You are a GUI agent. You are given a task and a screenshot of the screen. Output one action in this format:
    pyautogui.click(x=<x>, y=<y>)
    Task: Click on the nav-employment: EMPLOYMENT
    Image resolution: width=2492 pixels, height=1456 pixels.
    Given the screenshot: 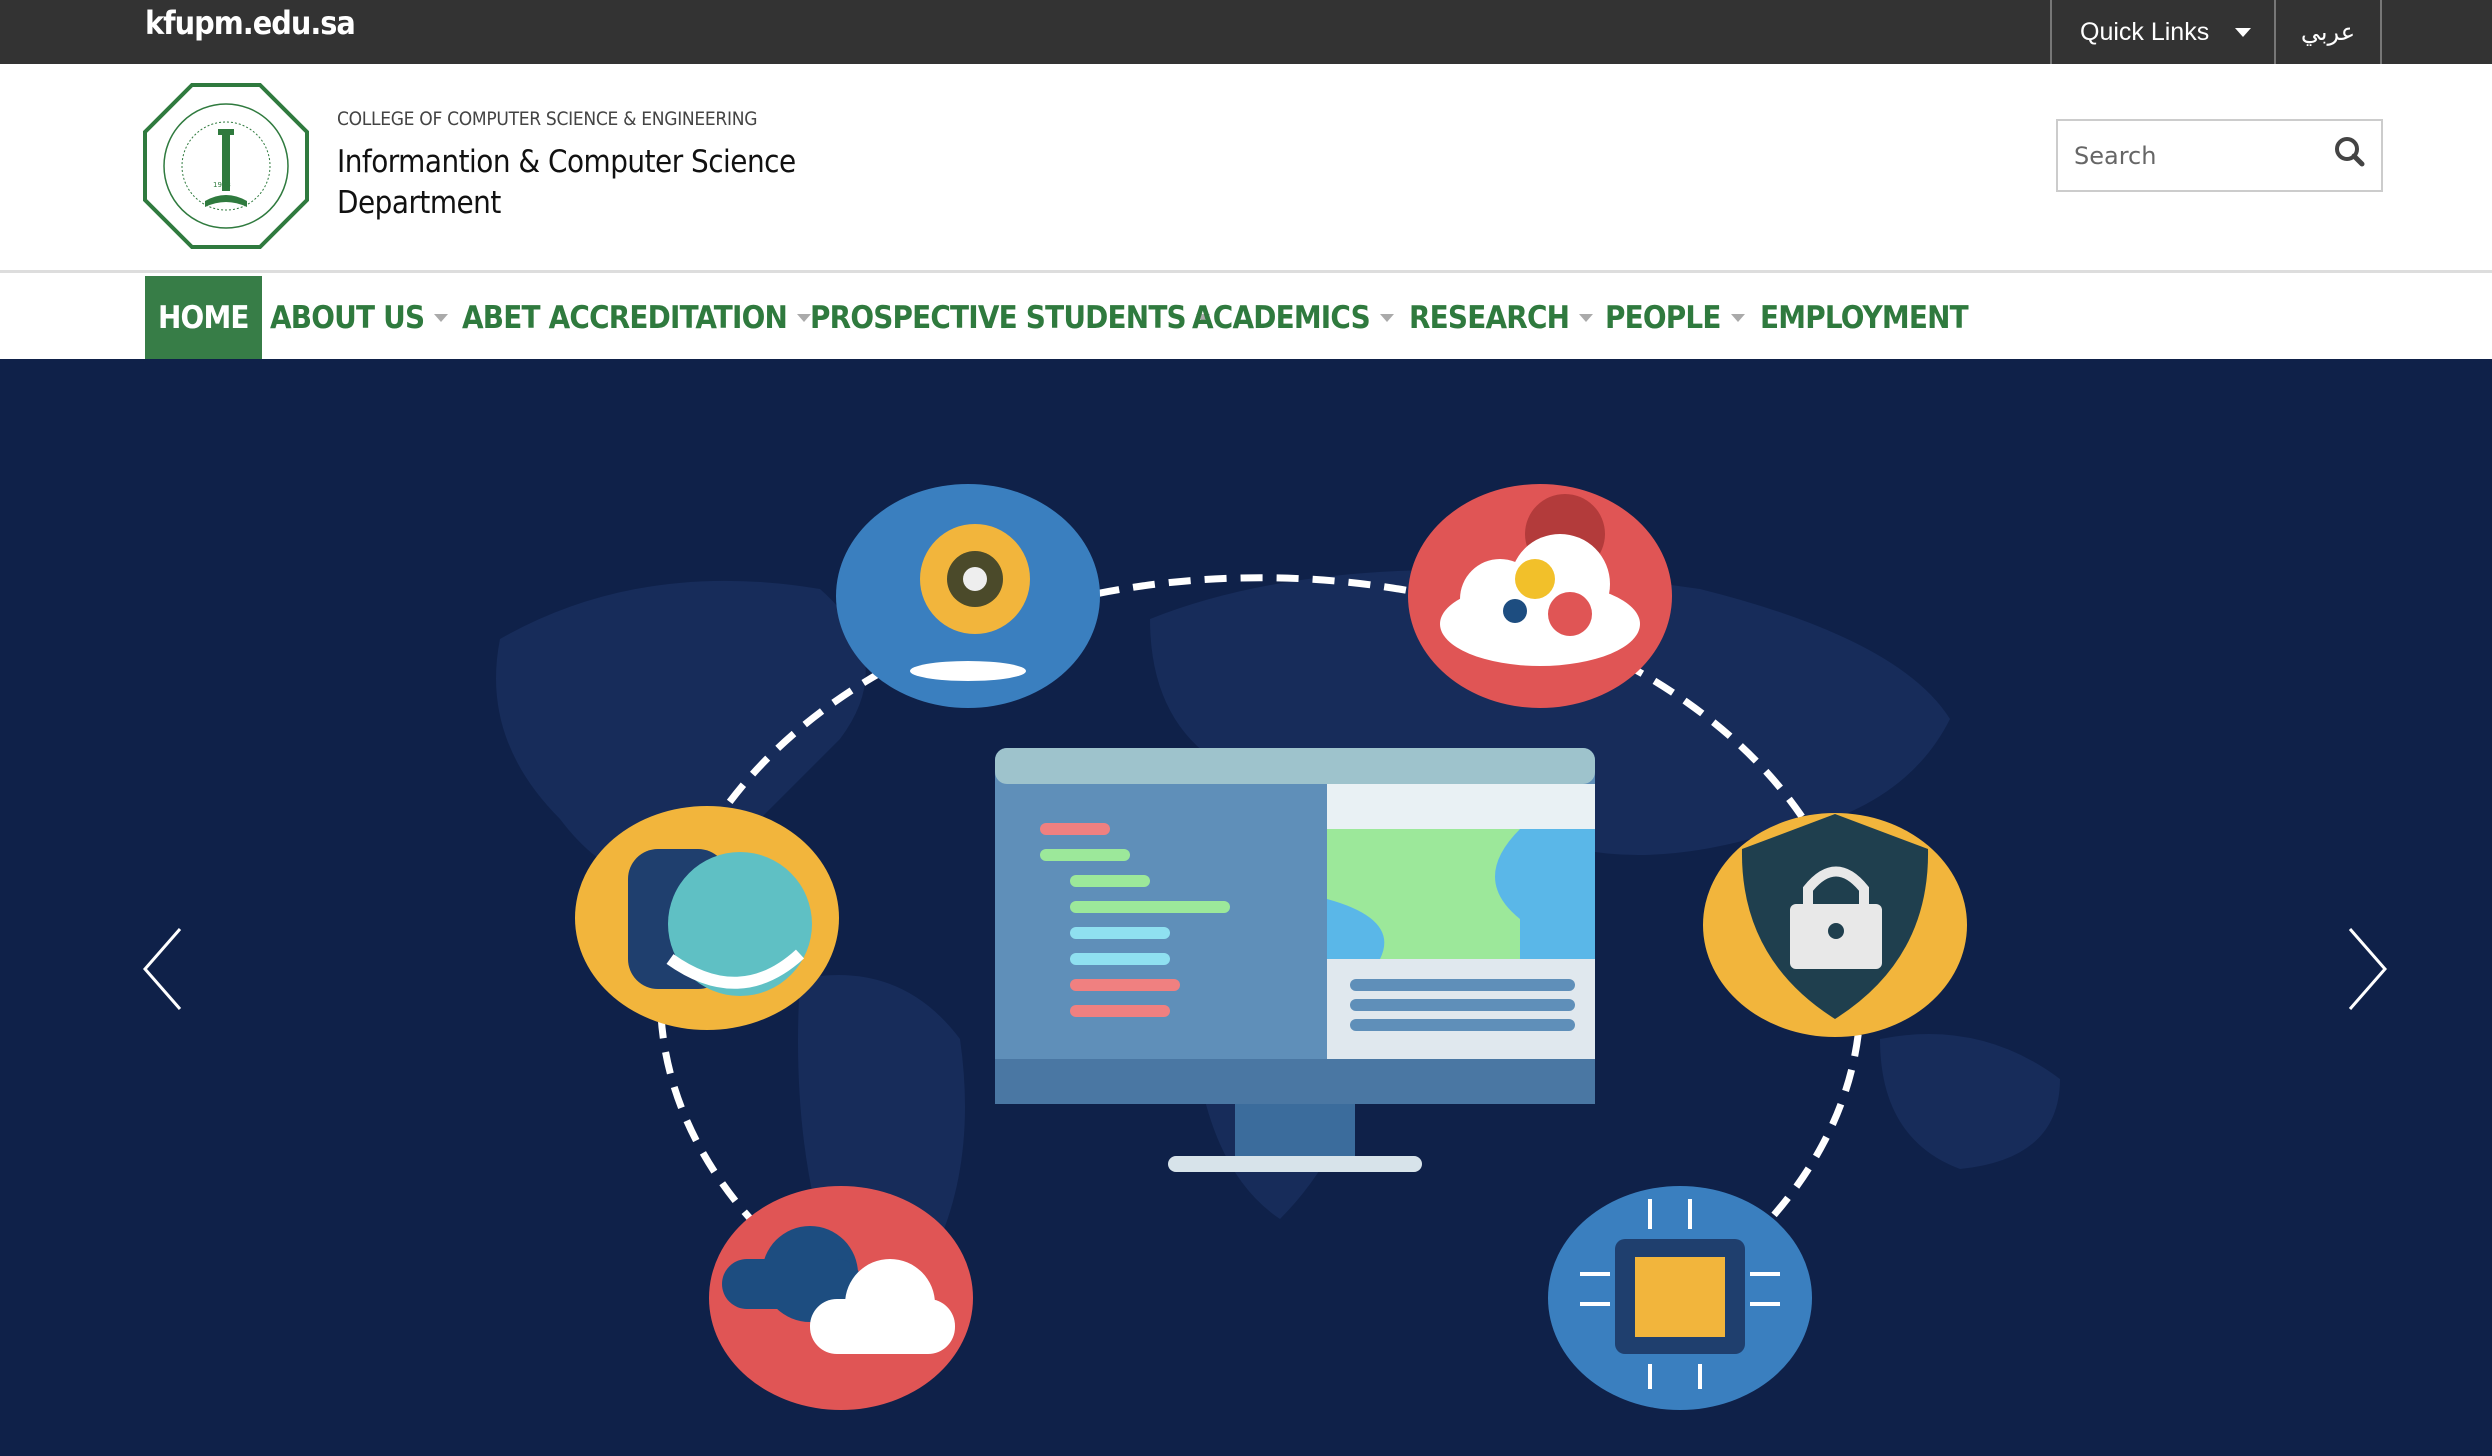 What is the action you would take?
    pyautogui.click(x=1864, y=317)
    